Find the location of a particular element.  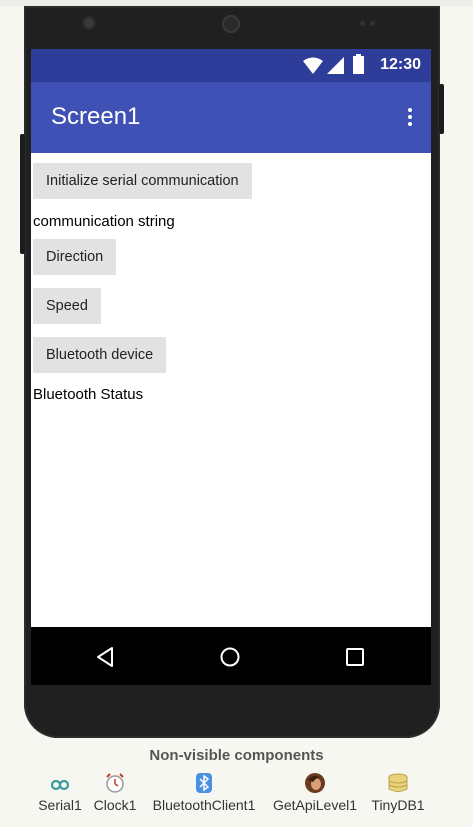

nav-bar is located at coordinates (231, 656).